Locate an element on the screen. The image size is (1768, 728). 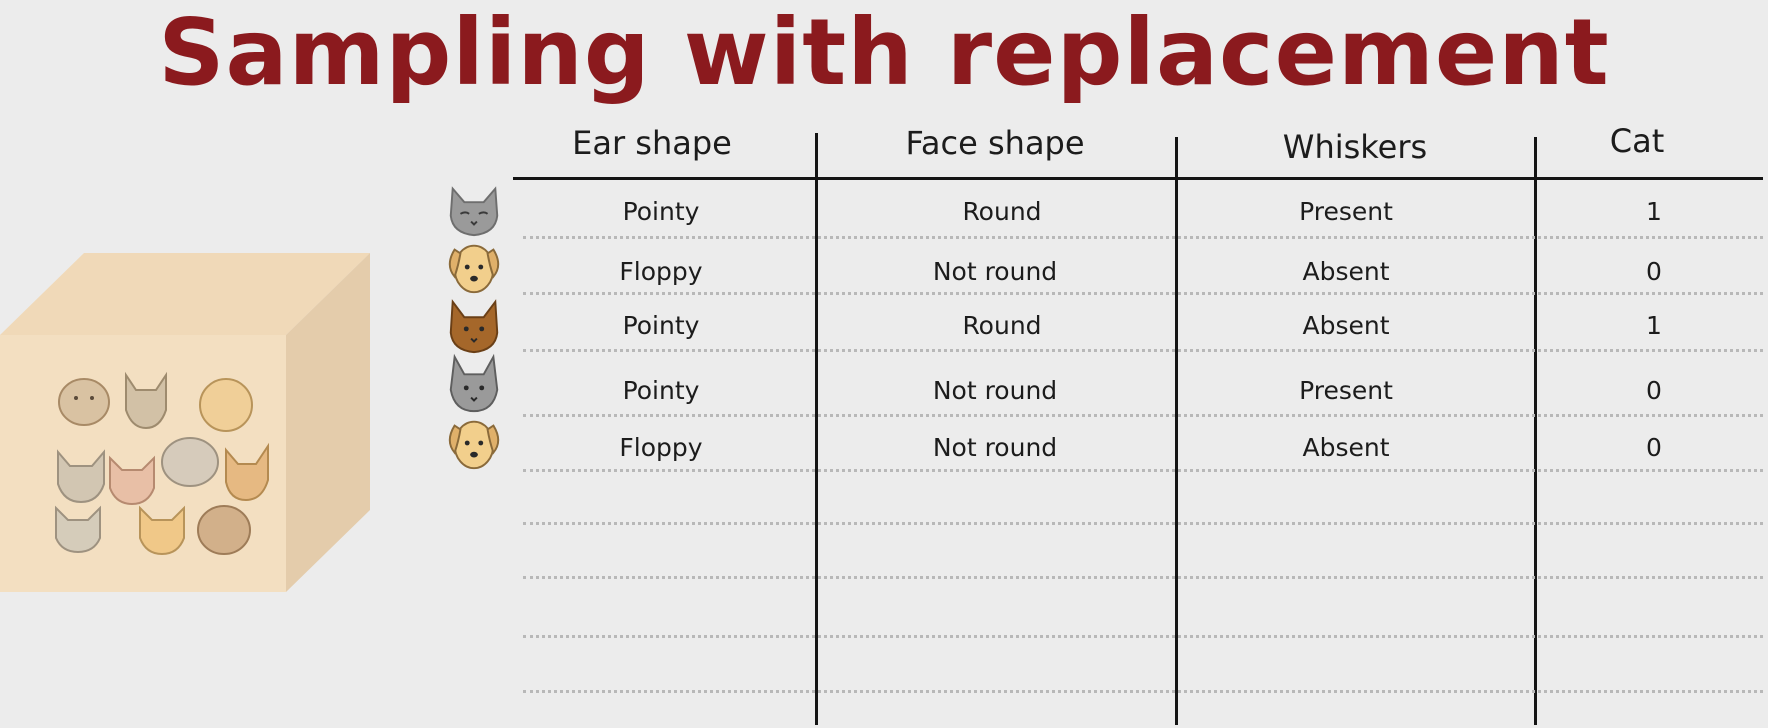
header-ear-shape: Ear shape is located at coordinates (652, 143).